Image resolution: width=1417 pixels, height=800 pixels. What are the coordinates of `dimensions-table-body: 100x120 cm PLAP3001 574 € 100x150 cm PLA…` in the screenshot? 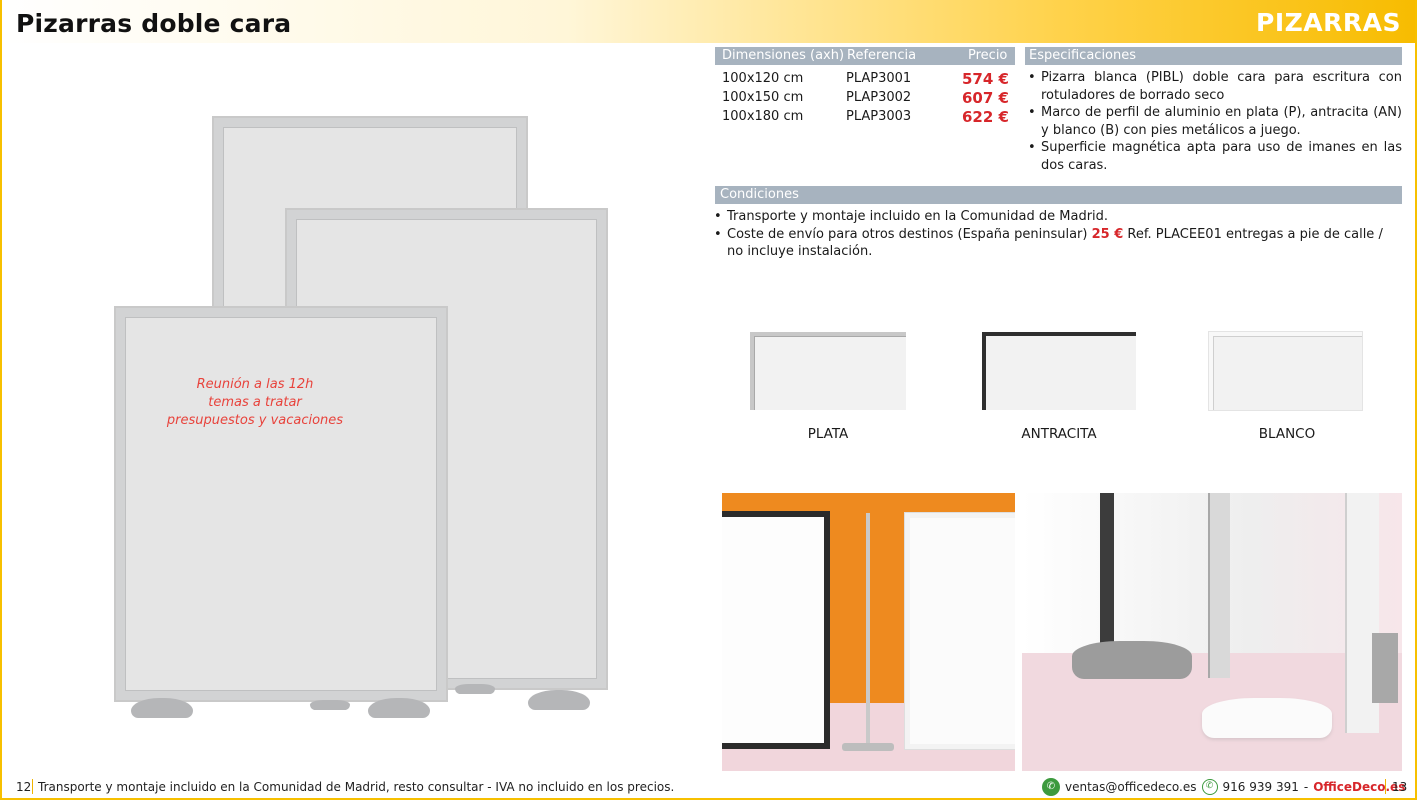 It's located at (867, 99).